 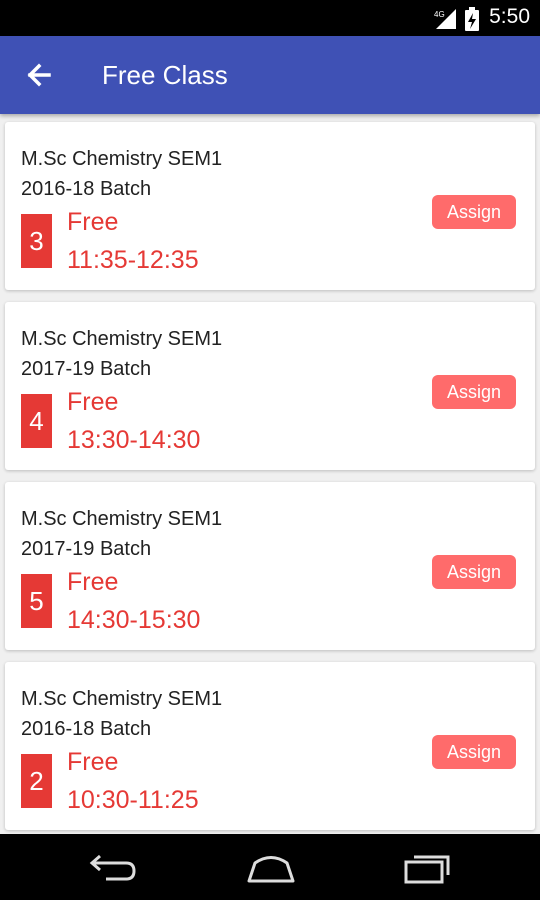 What do you see at coordinates (439, 14) in the screenshot?
I see `svg-text: 4G` at bounding box center [439, 14].